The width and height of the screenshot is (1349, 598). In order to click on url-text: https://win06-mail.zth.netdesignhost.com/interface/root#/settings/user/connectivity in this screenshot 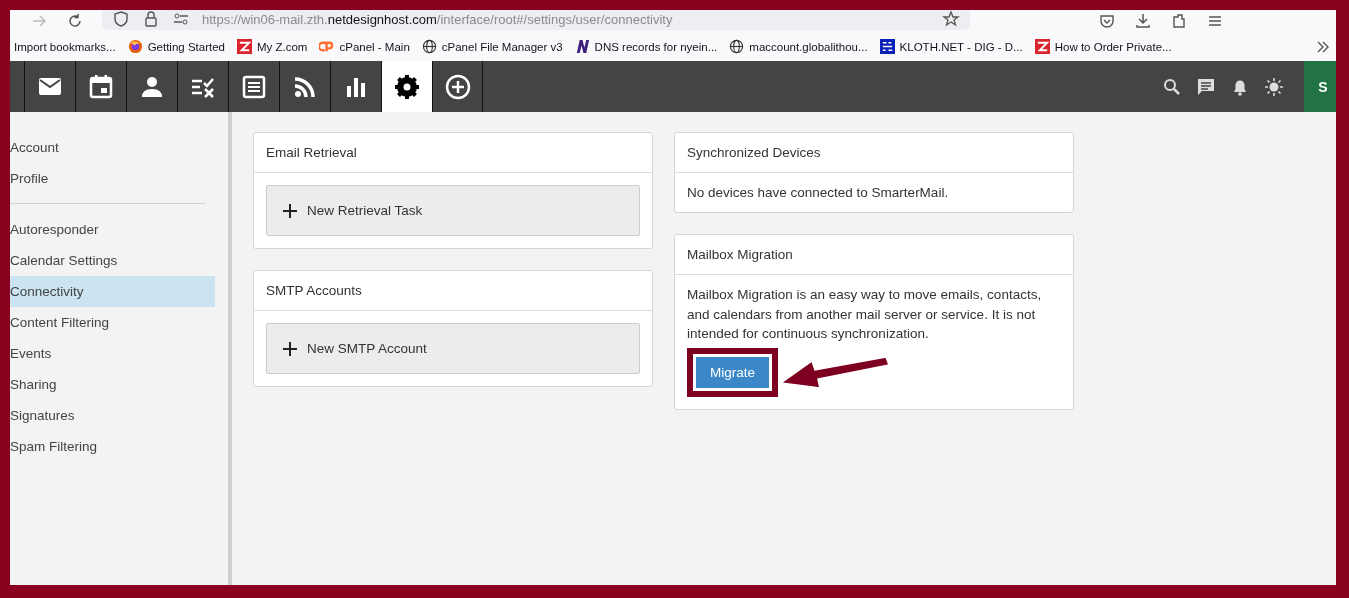, I will do `click(437, 19)`.